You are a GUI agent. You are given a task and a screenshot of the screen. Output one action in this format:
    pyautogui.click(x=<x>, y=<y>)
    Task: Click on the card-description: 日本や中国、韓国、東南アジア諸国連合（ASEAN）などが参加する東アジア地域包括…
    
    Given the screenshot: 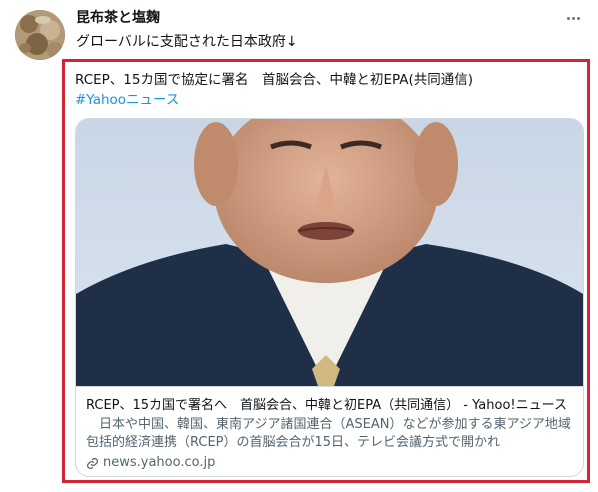 What is the action you would take?
    pyautogui.click(x=328, y=433)
    